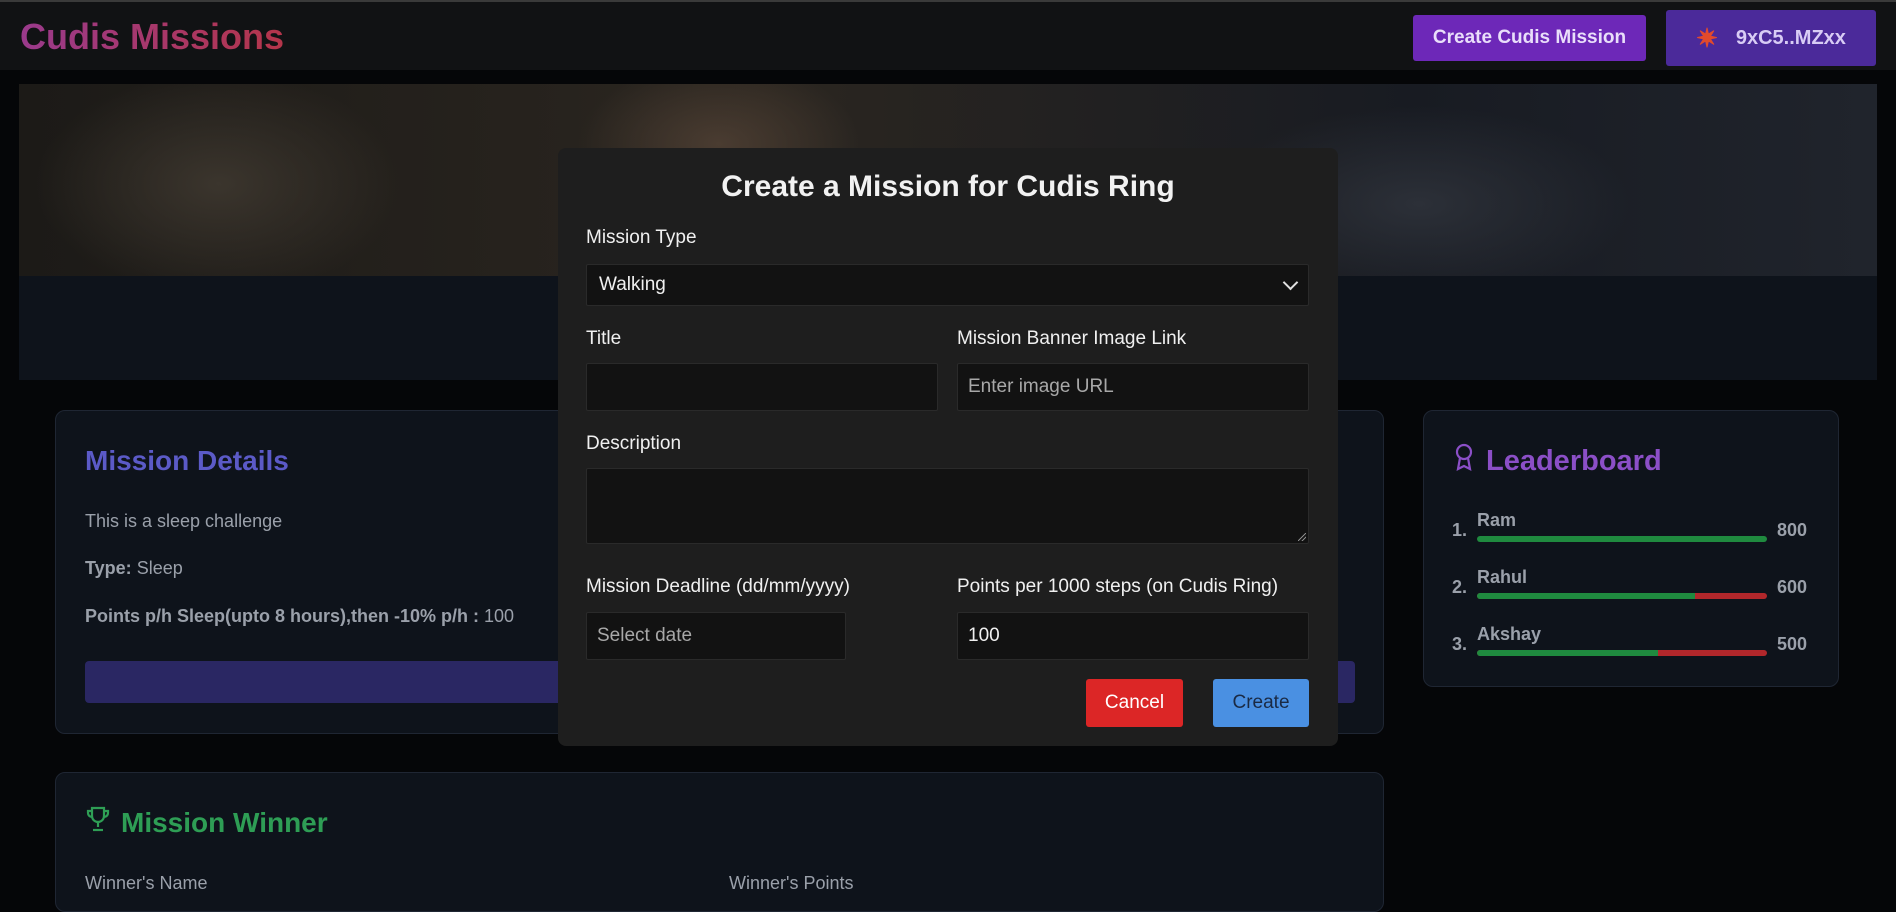 The width and height of the screenshot is (1896, 912). Describe the element at coordinates (1497, 520) in the screenshot. I see `leaderboard-name: Ram` at that location.